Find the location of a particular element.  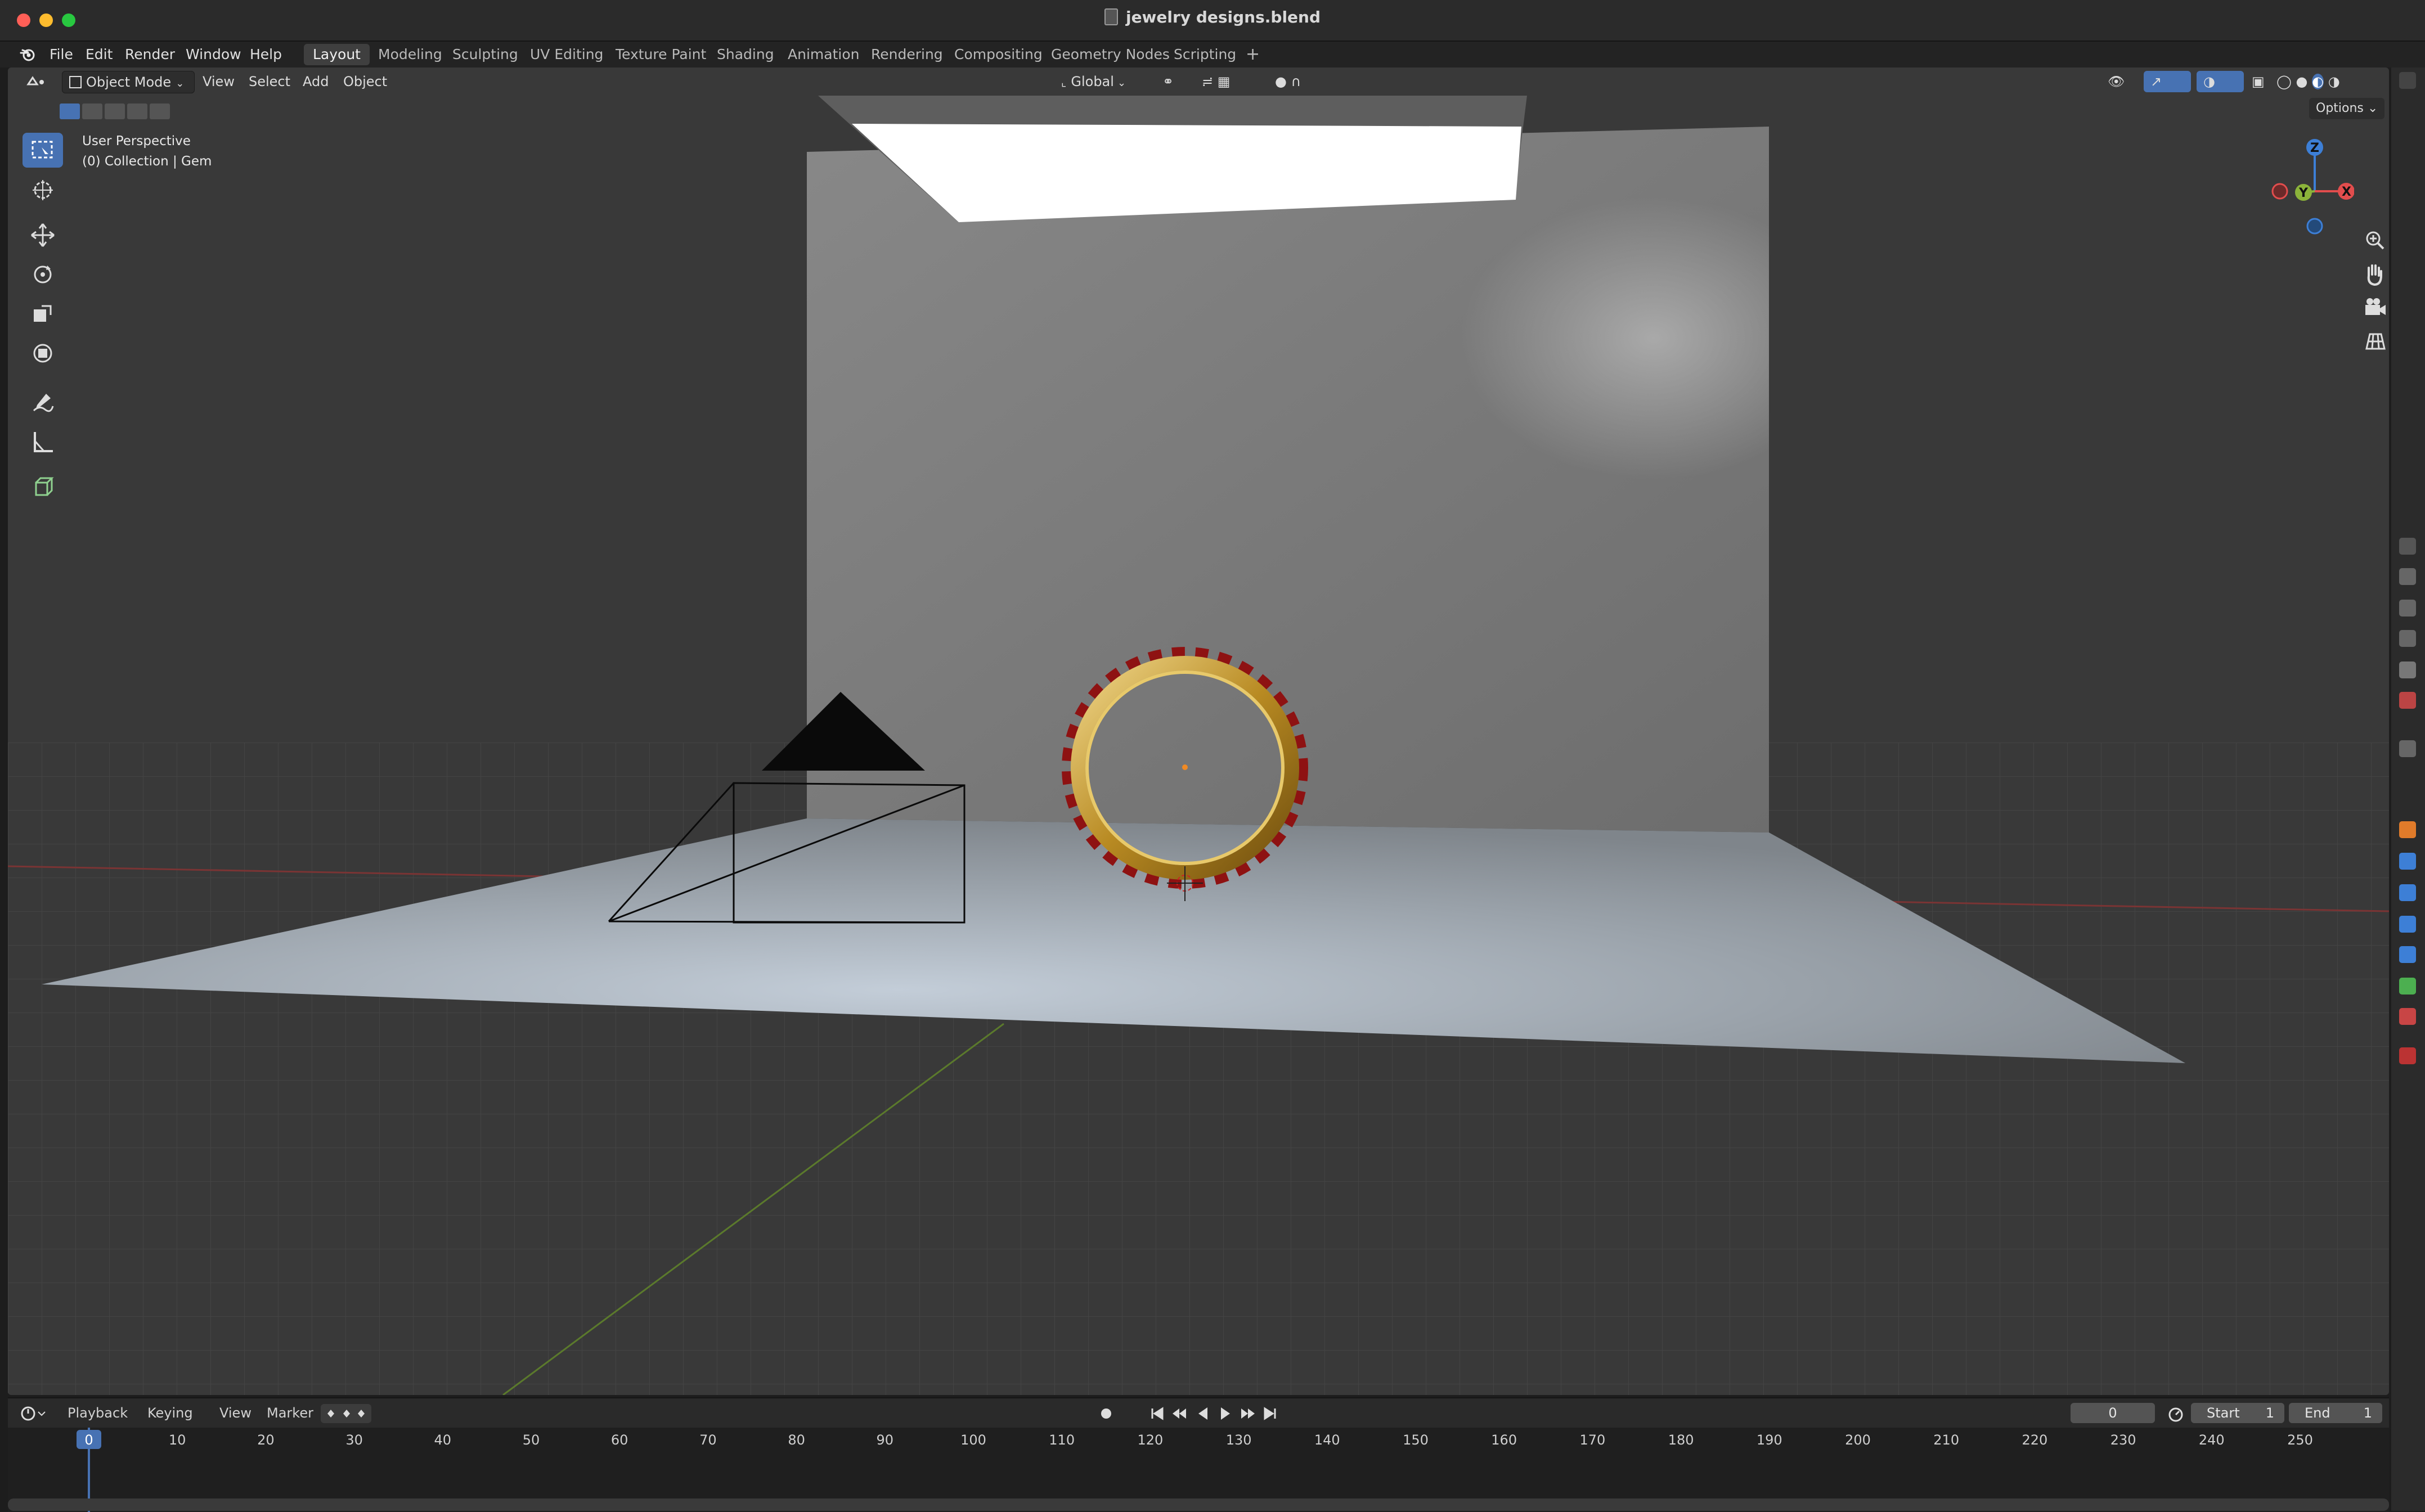

navigation-gizmo: Z X Y is located at coordinates (2312, 182).